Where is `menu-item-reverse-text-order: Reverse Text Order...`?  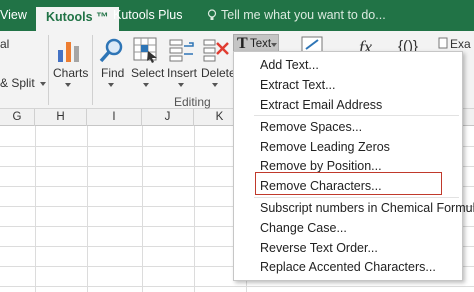
menu-item-reverse-text-order: Reverse Text Order... is located at coordinates (319, 248).